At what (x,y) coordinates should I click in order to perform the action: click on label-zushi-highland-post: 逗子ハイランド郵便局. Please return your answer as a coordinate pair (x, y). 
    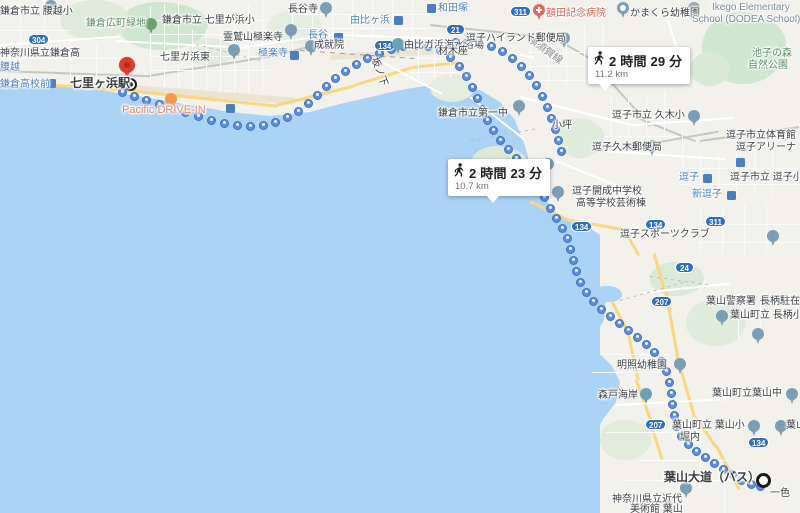
    Looking at the image, I should click on (516, 38).